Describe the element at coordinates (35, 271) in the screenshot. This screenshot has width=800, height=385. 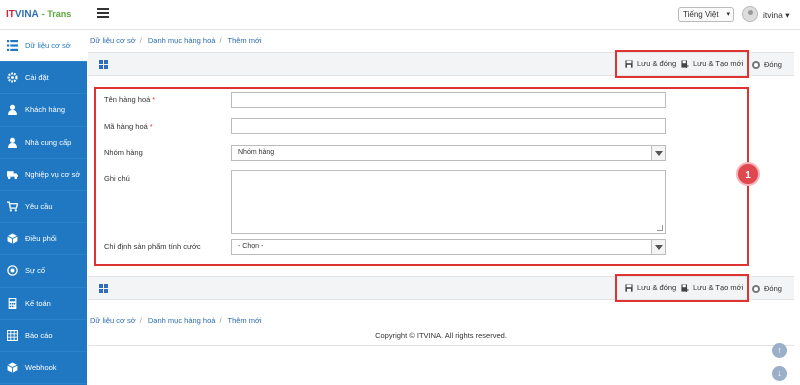
I see `sidebar-item-label: Sự cố` at that location.